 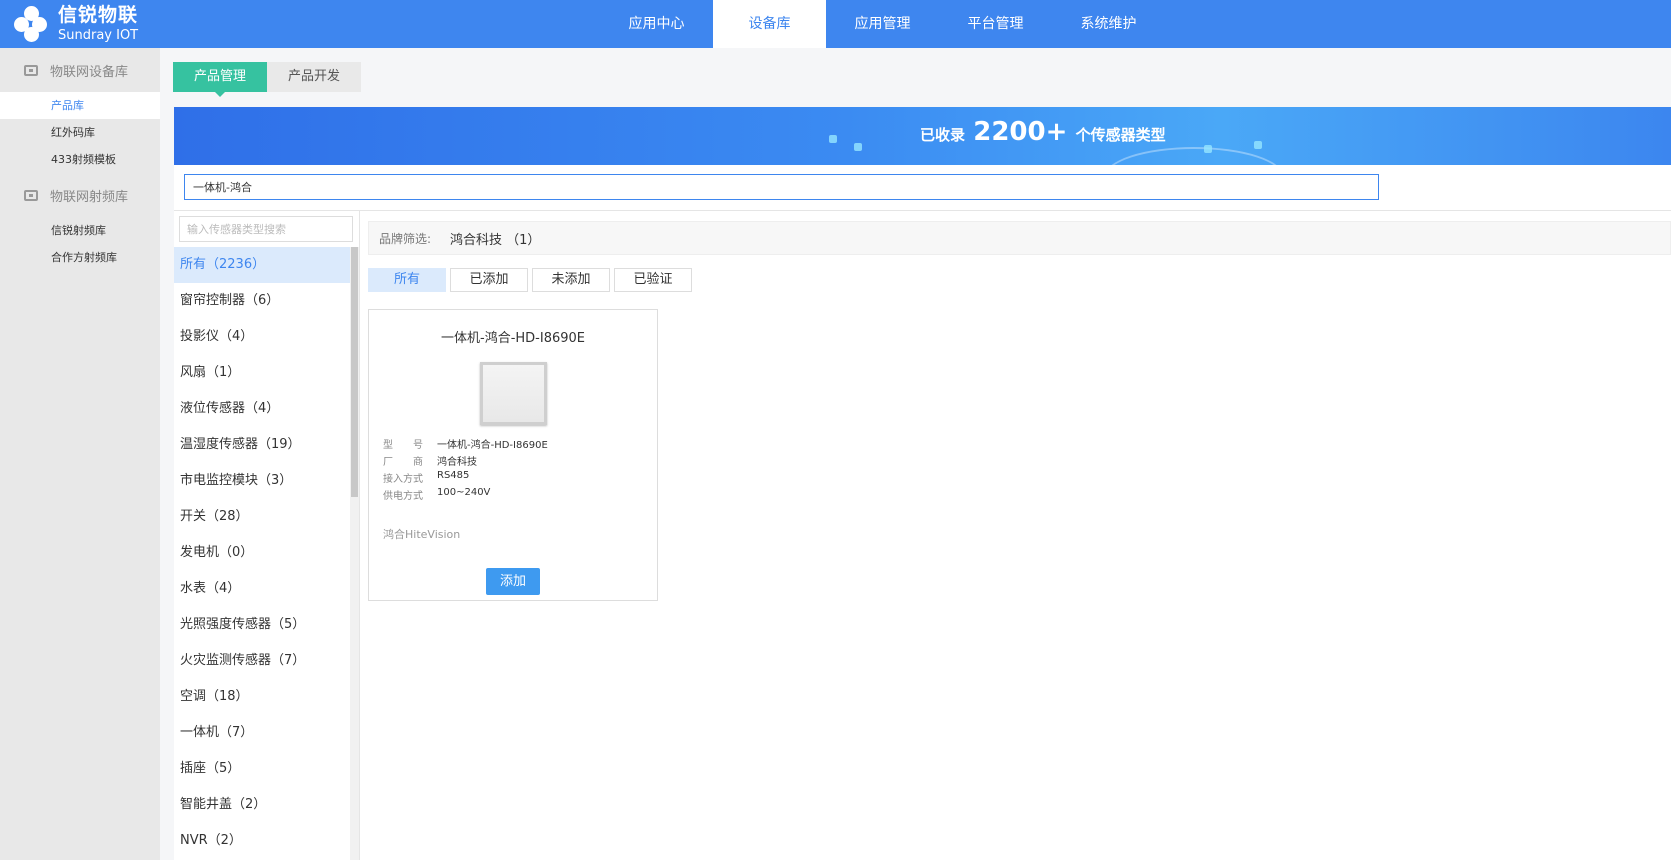 I want to click on category-item: 插座（5）, so click(x=262, y=769).